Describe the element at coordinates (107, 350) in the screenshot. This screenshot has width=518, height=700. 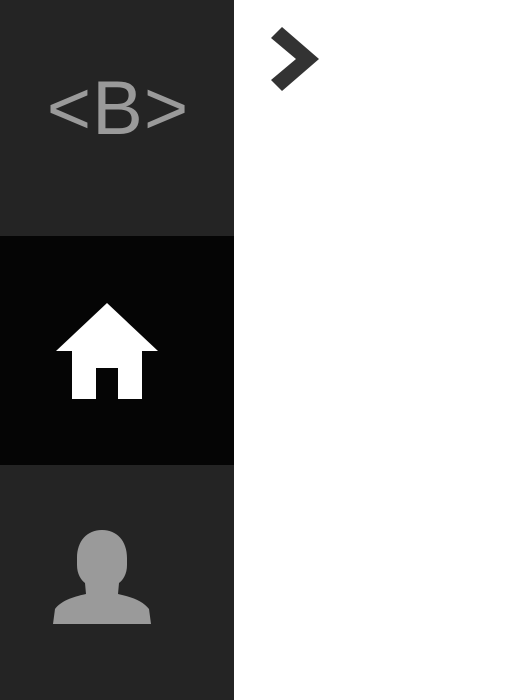
I see `home-icon` at that location.